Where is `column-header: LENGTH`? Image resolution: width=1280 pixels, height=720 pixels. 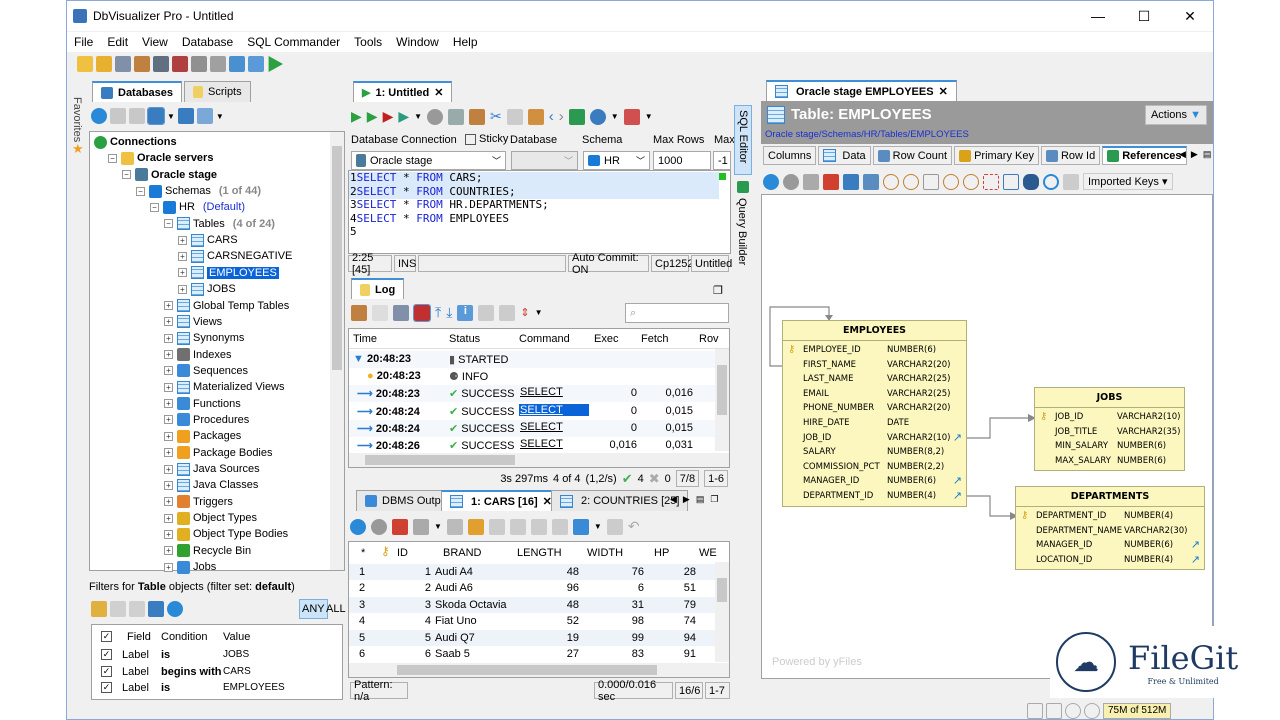 column-header: LENGTH is located at coordinates (539, 553).